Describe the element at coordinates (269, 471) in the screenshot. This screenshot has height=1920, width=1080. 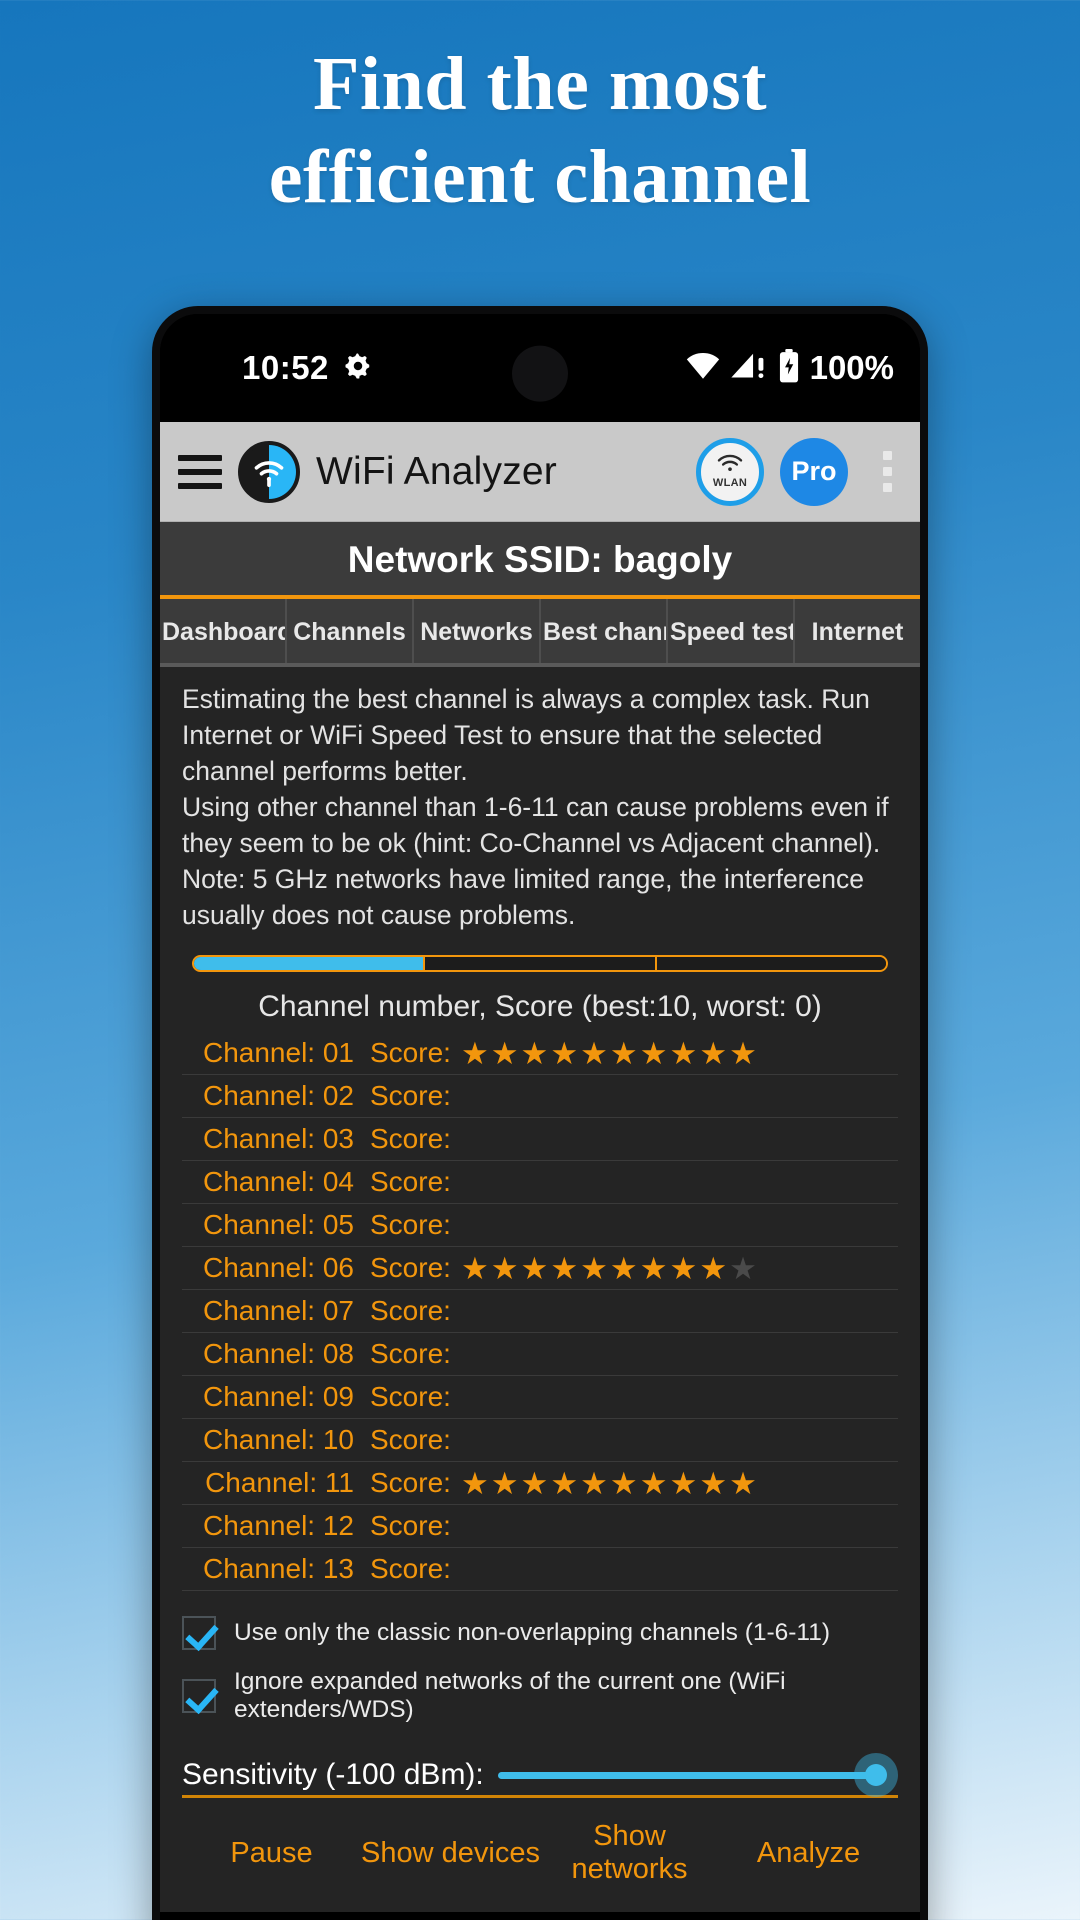
I see `wifi-analyzer-logo-icon` at that location.